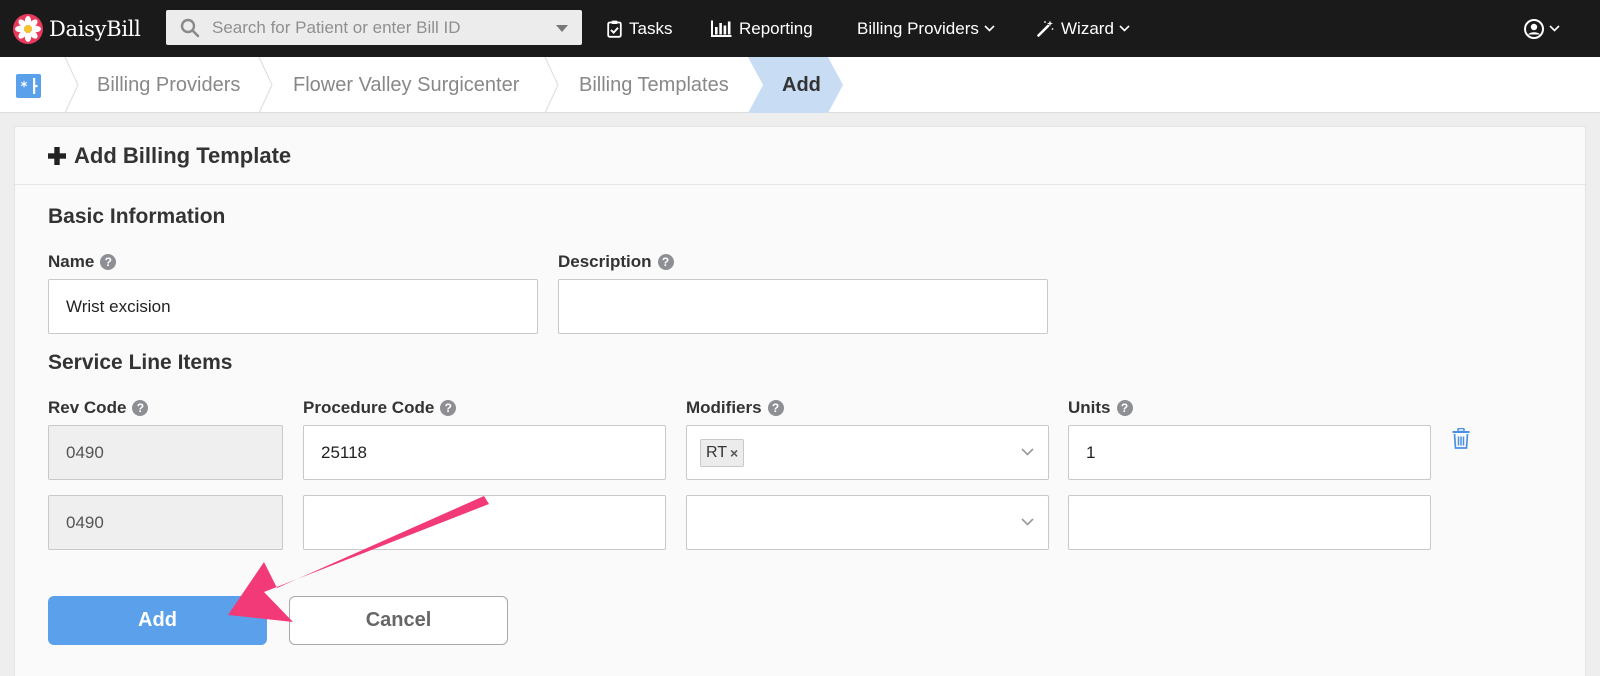 The image size is (1600, 676). What do you see at coordinates (1087, 28) in the screenshot?
I see `nav-wizard-label: Wizard` at bounding box center [1087, 28].